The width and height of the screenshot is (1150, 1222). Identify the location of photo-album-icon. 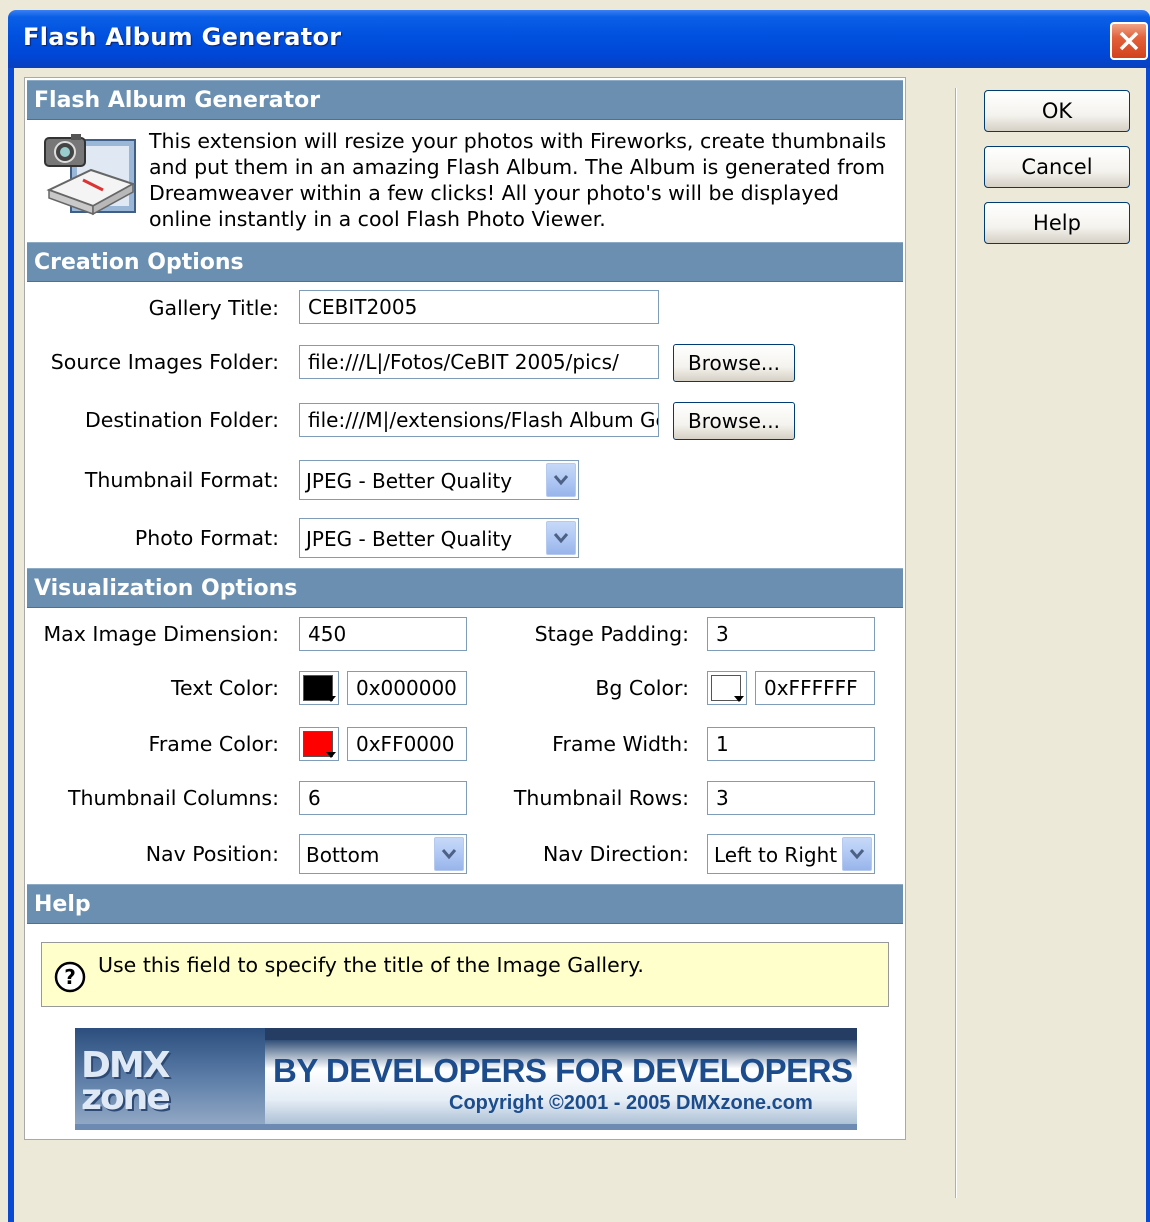
(90, 175).